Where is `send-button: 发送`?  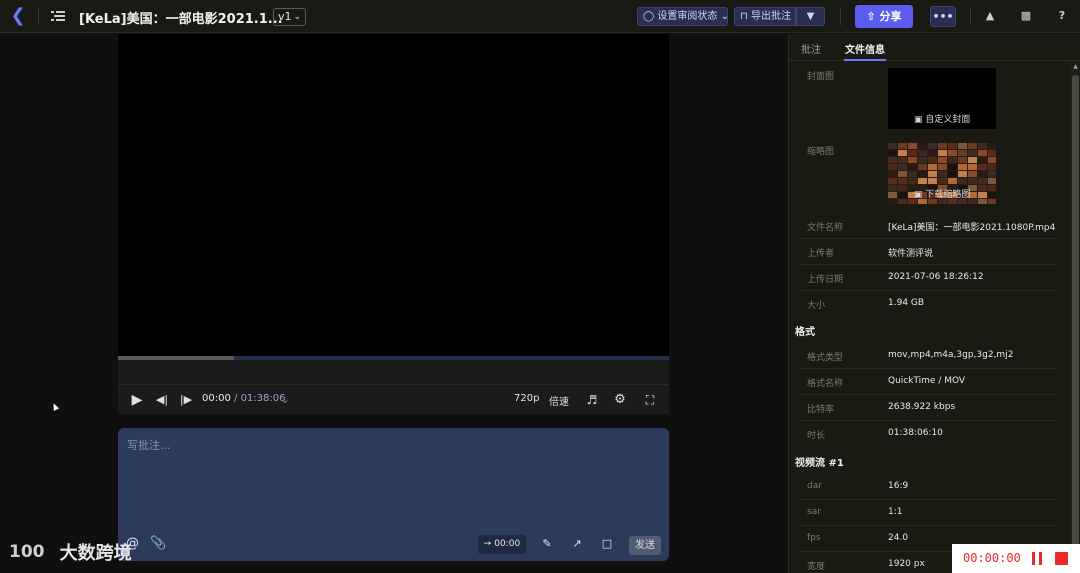
send-button: 发送 is located at coordinates (645, 545).